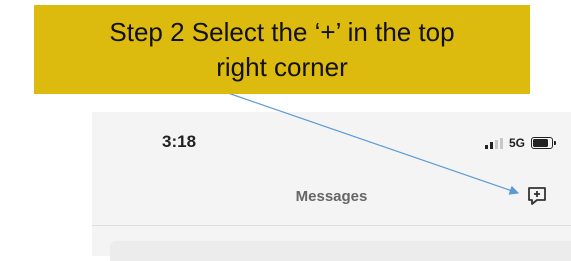 The width and height of the screenshot is (571, 261). What do you see at coordinates (543, 143) in the screenshot?
I see `battery-icon` at bounding box center [543, 143].